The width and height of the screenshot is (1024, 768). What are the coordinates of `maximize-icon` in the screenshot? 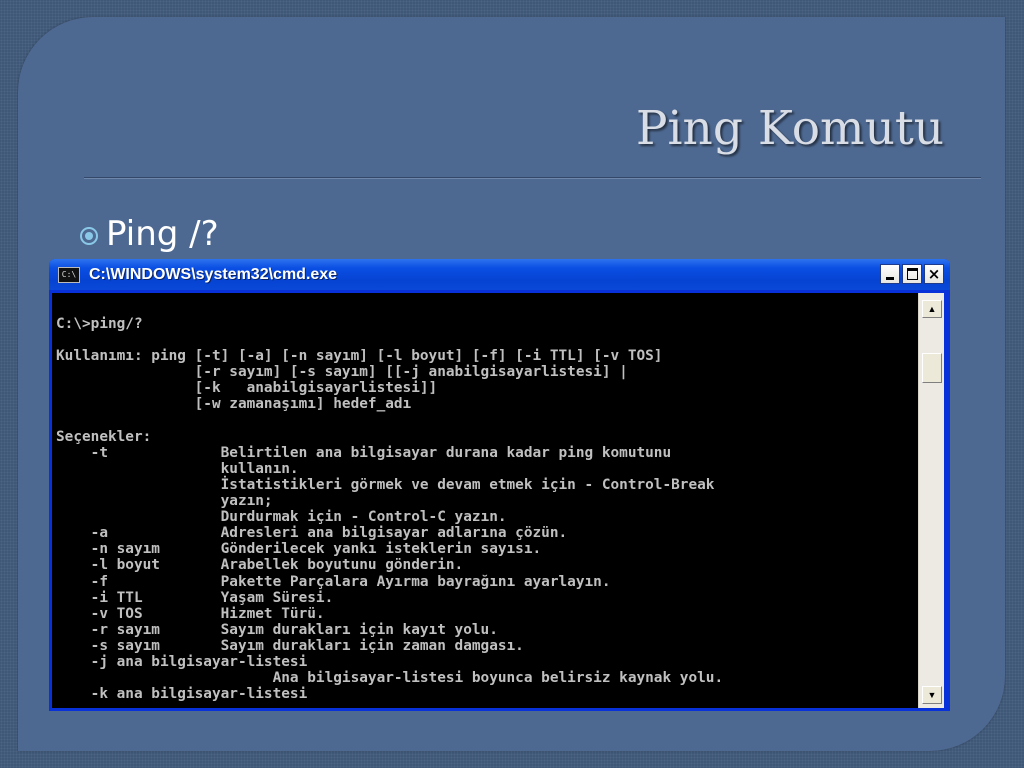 It's located at (912, 274).